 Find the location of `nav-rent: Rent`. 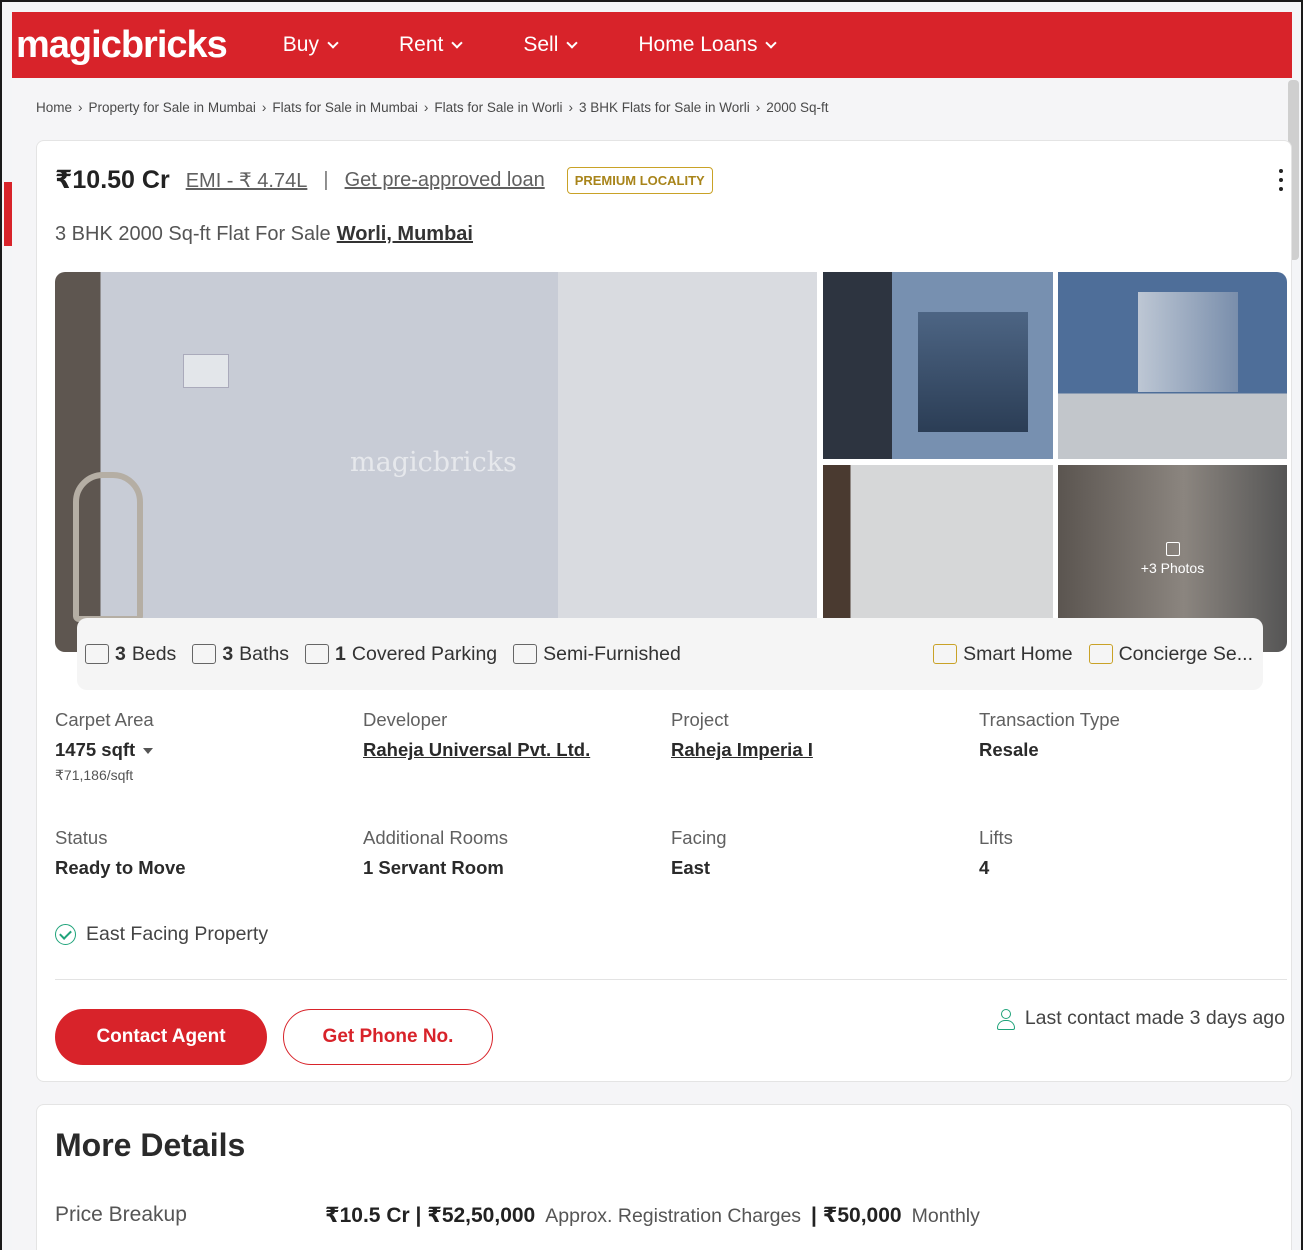

nav-rent: Rent is located at coordinates (431, 45).